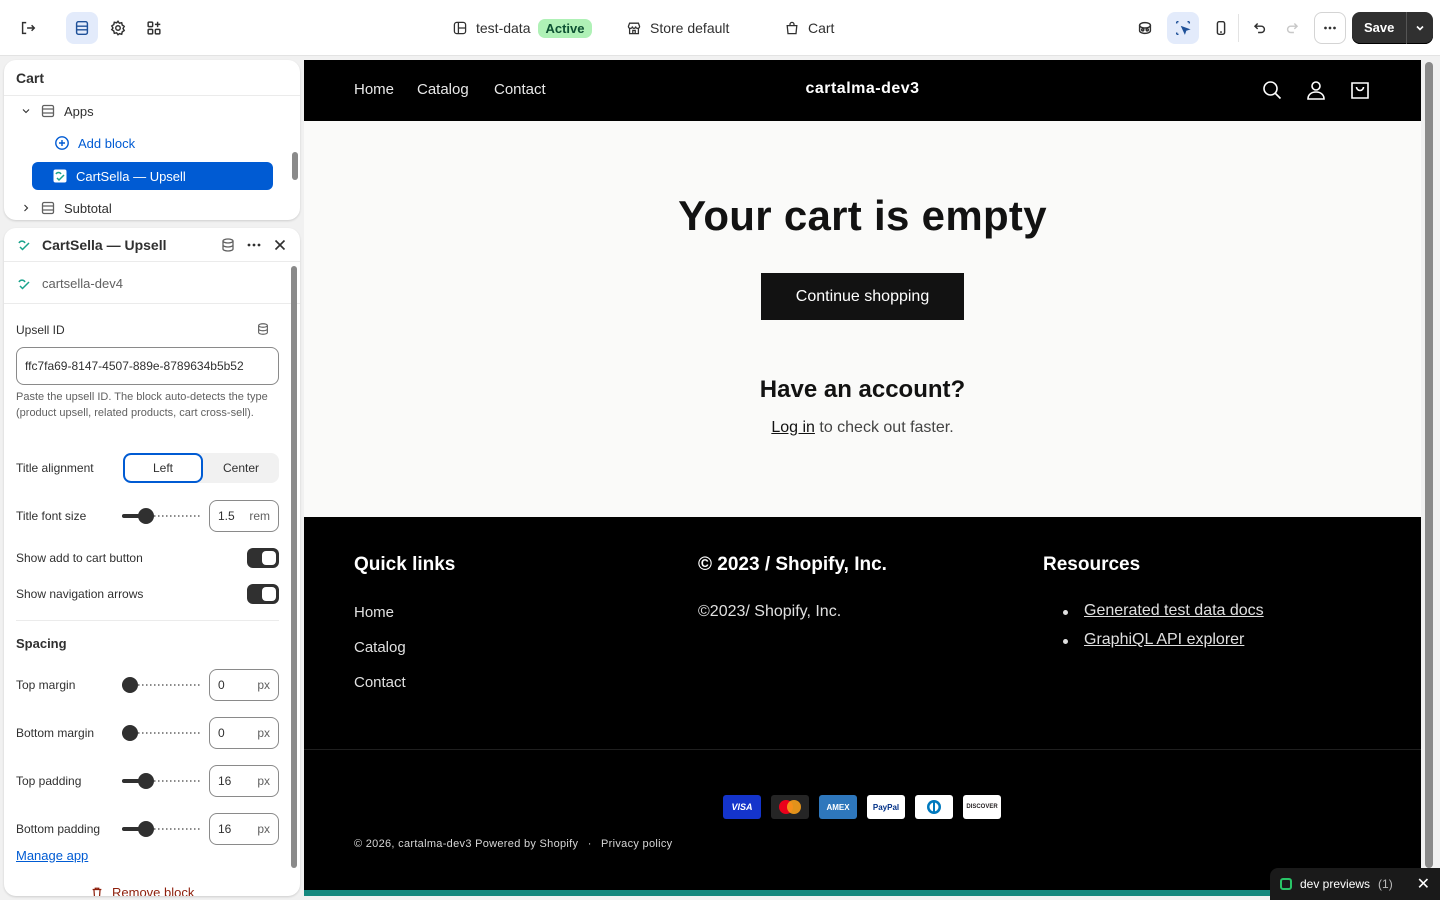 Image resolution: width=1440 pixels, height=900 pixels. Describe the element at coordinates (1272, 90) in the screenshot. I see `search-icon` at that location.